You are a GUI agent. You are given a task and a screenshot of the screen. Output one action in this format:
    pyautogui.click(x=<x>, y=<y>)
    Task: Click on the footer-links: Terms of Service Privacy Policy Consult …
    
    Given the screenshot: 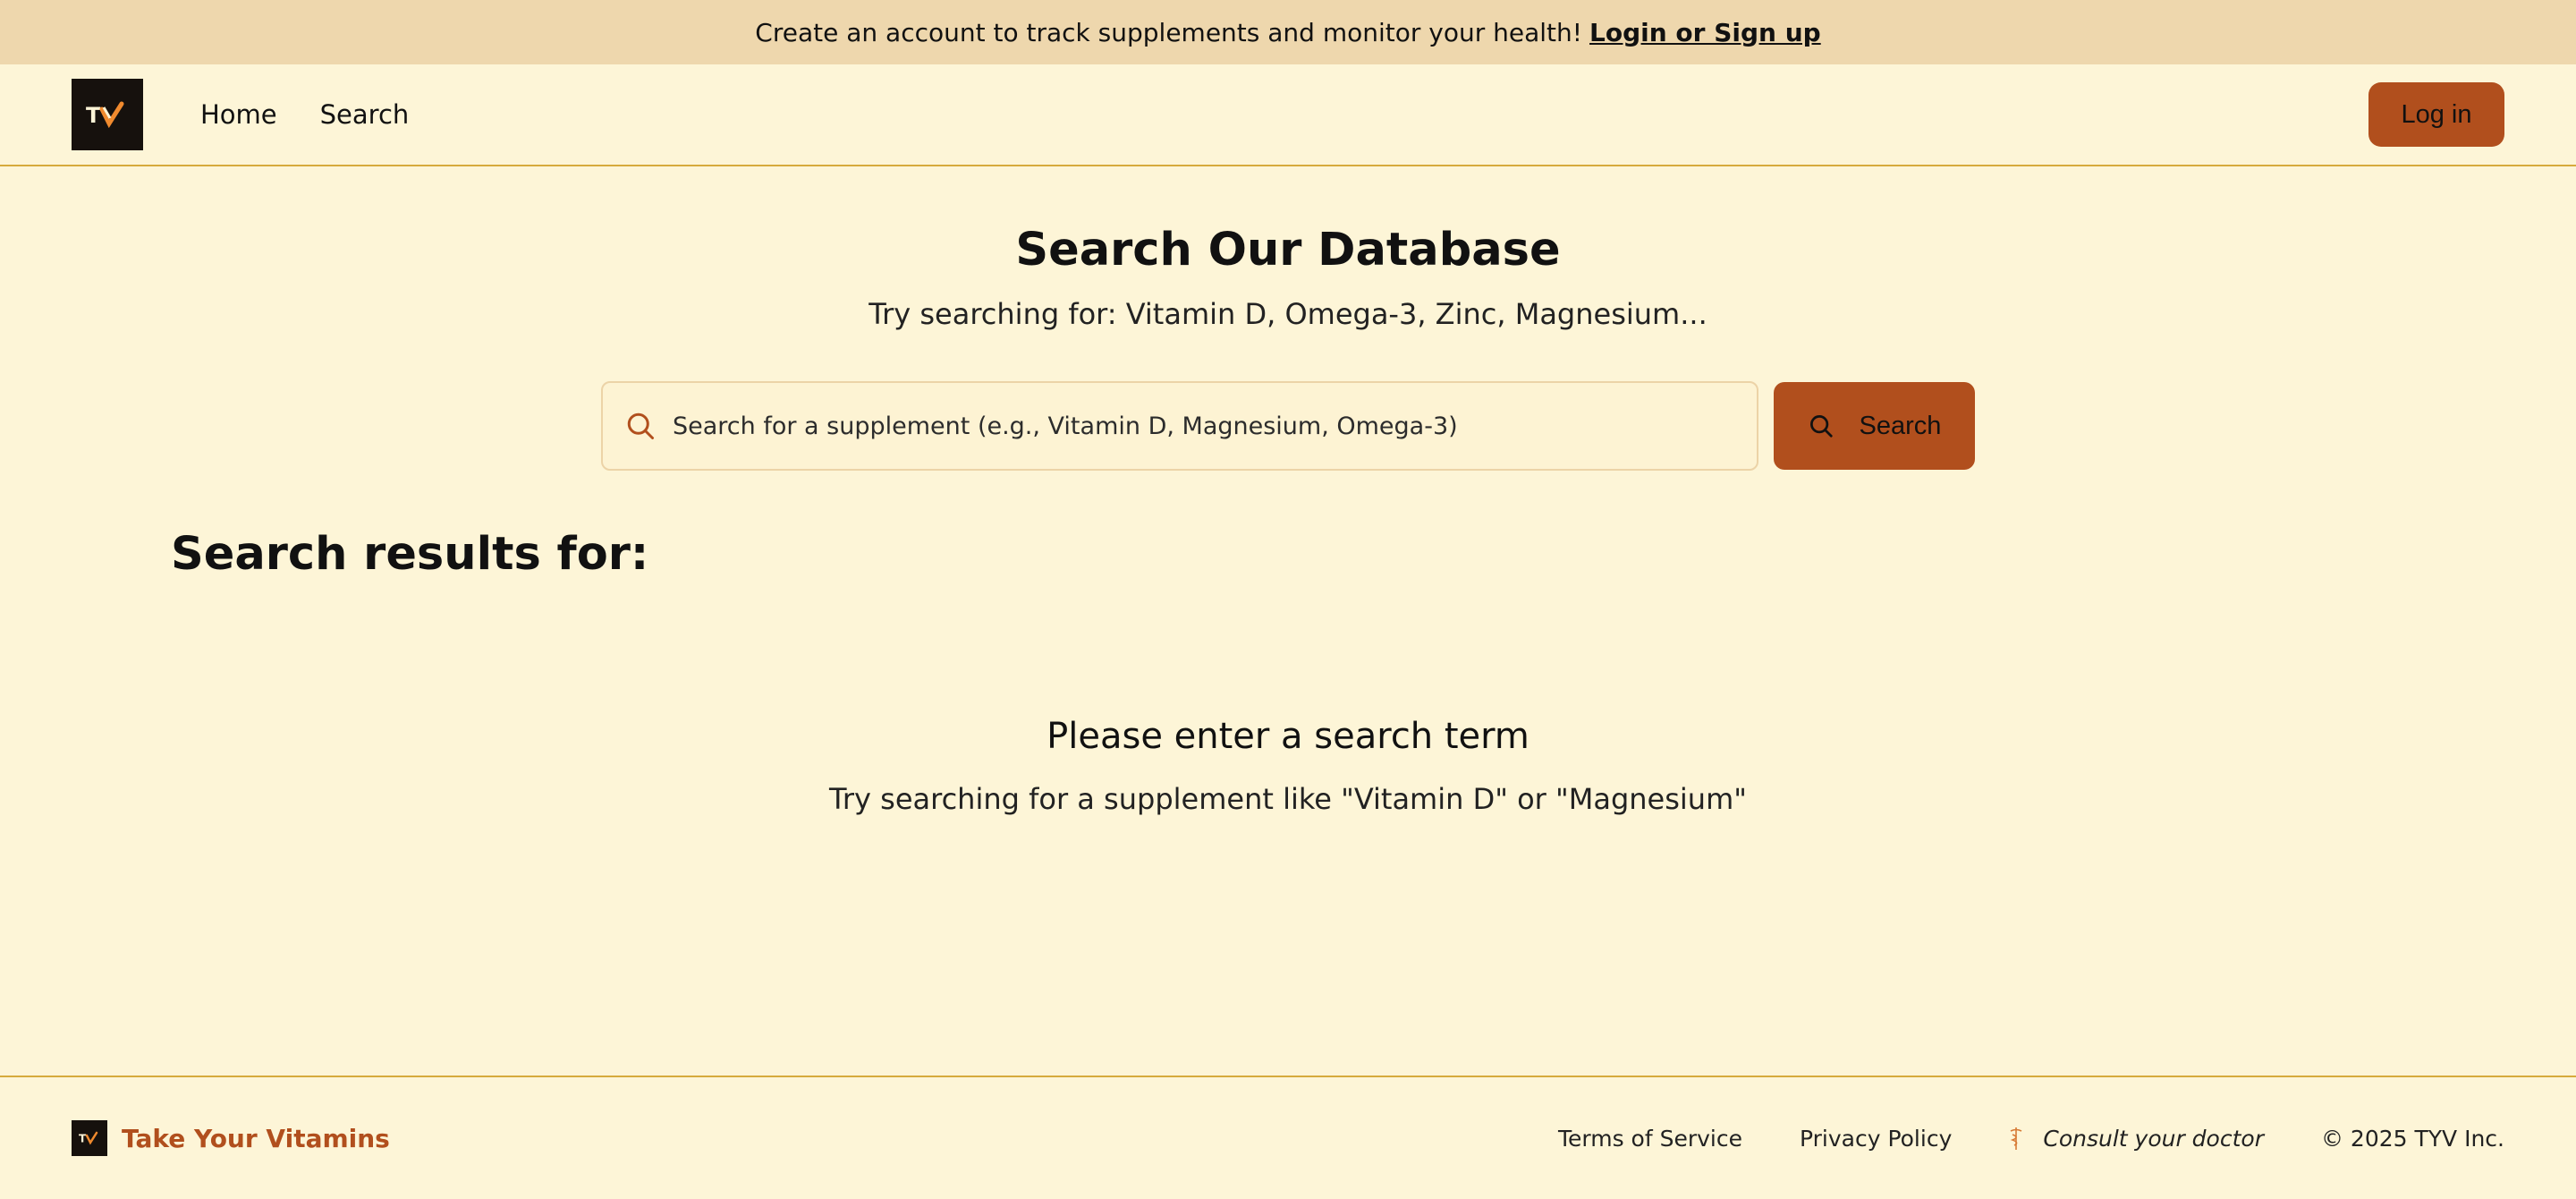 What is the action you would take?
    pyautogui.click(x=2002, y=1139)
    